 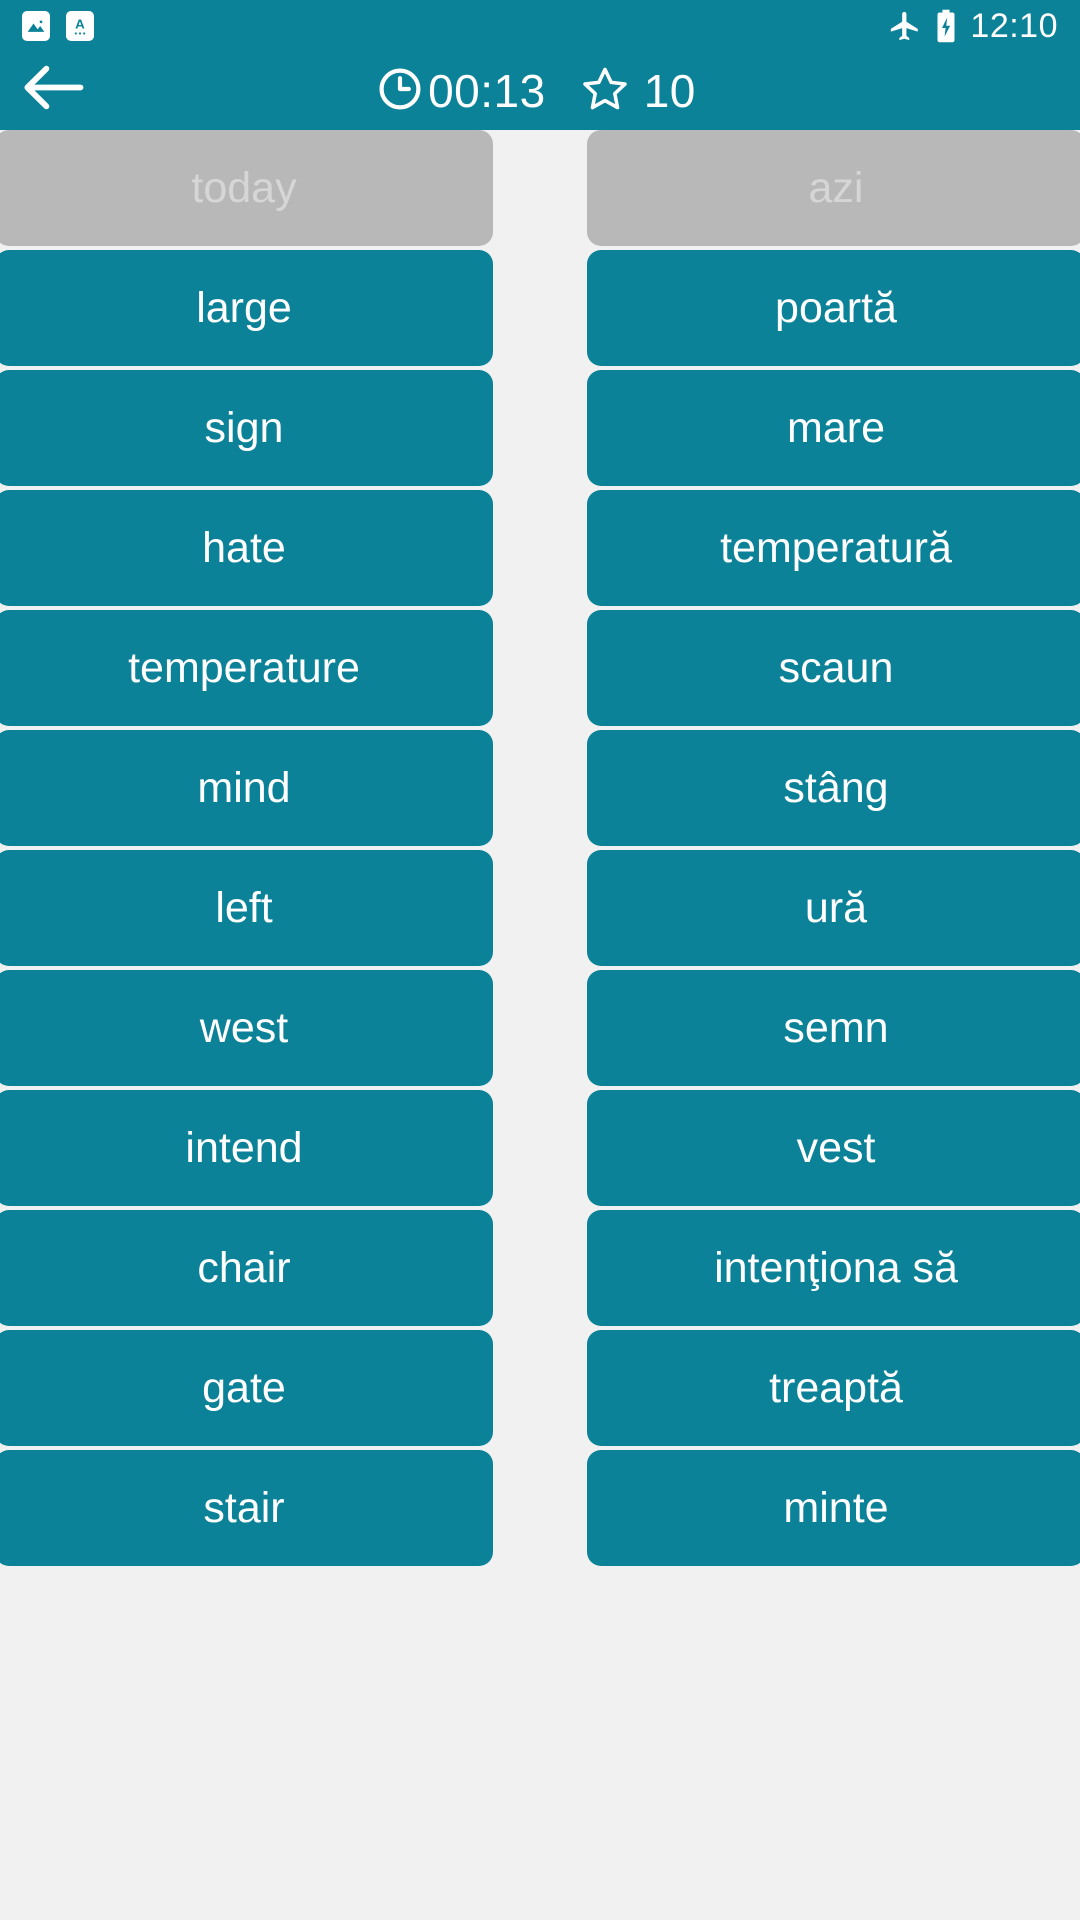 I want to click on word-tile: large, so click(x=246, y=308).